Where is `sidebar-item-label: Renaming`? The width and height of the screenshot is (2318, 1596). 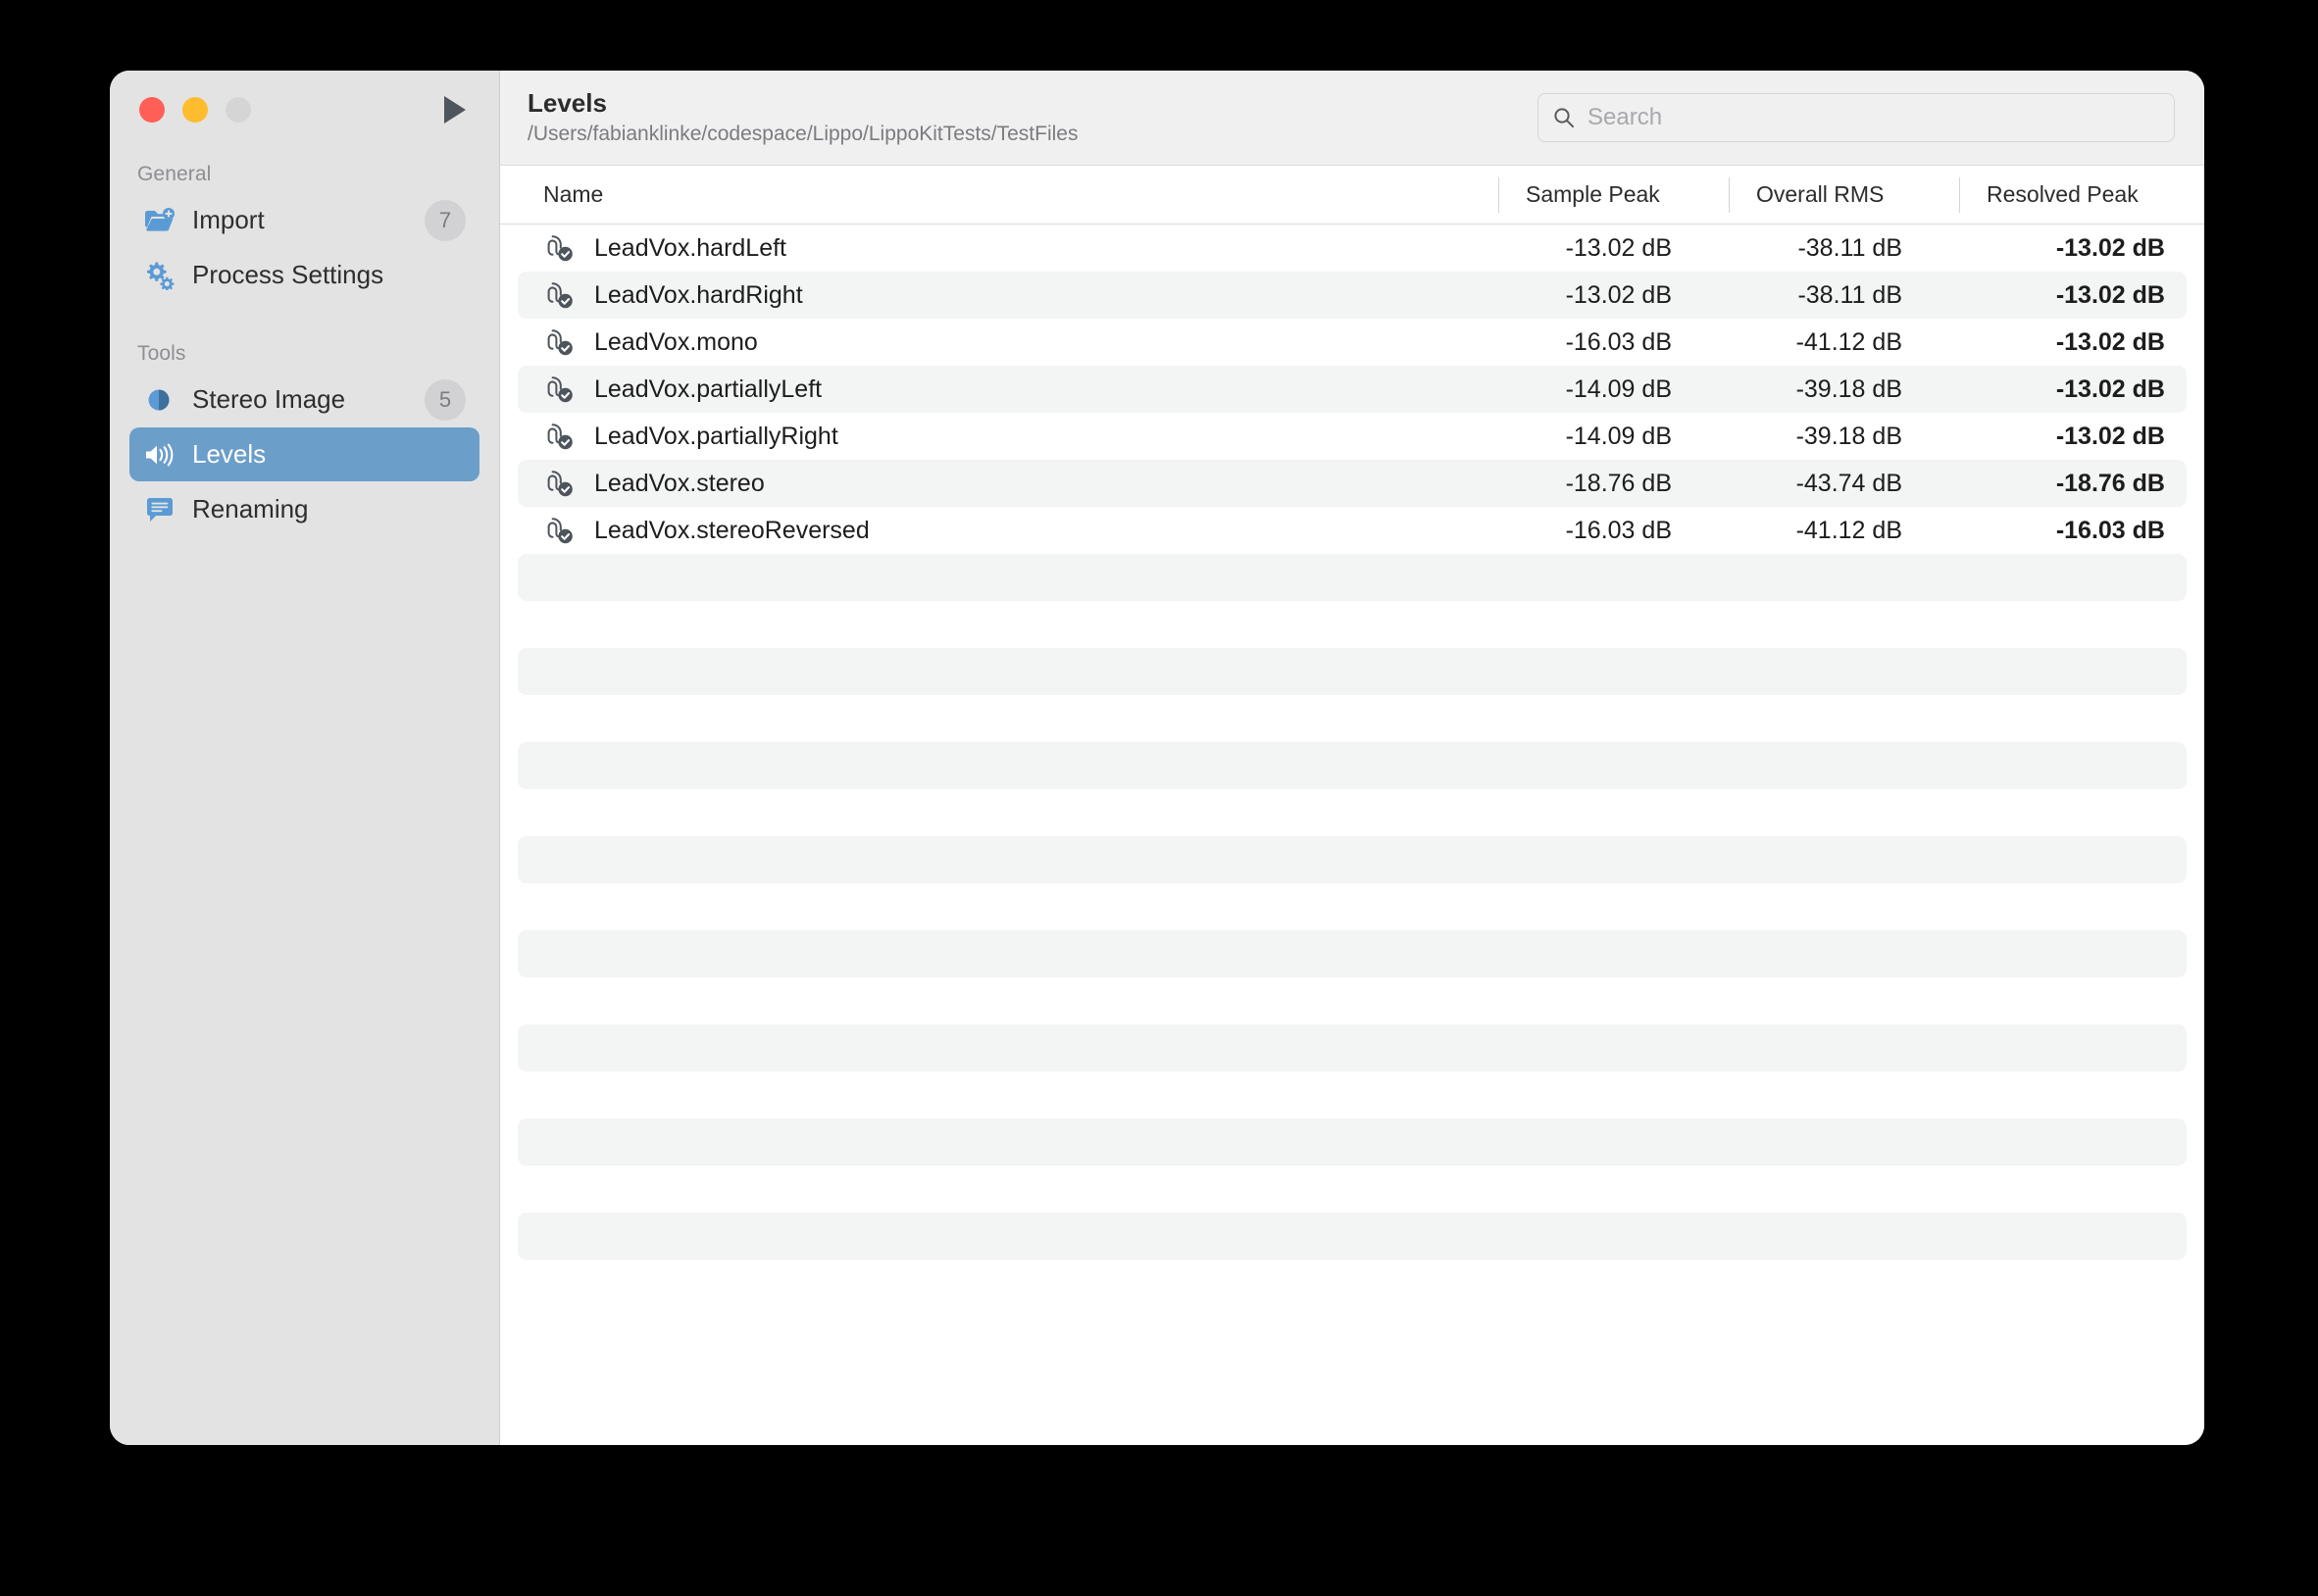 sidebar-item-label: Renaming is located at coordinates (250, 509).